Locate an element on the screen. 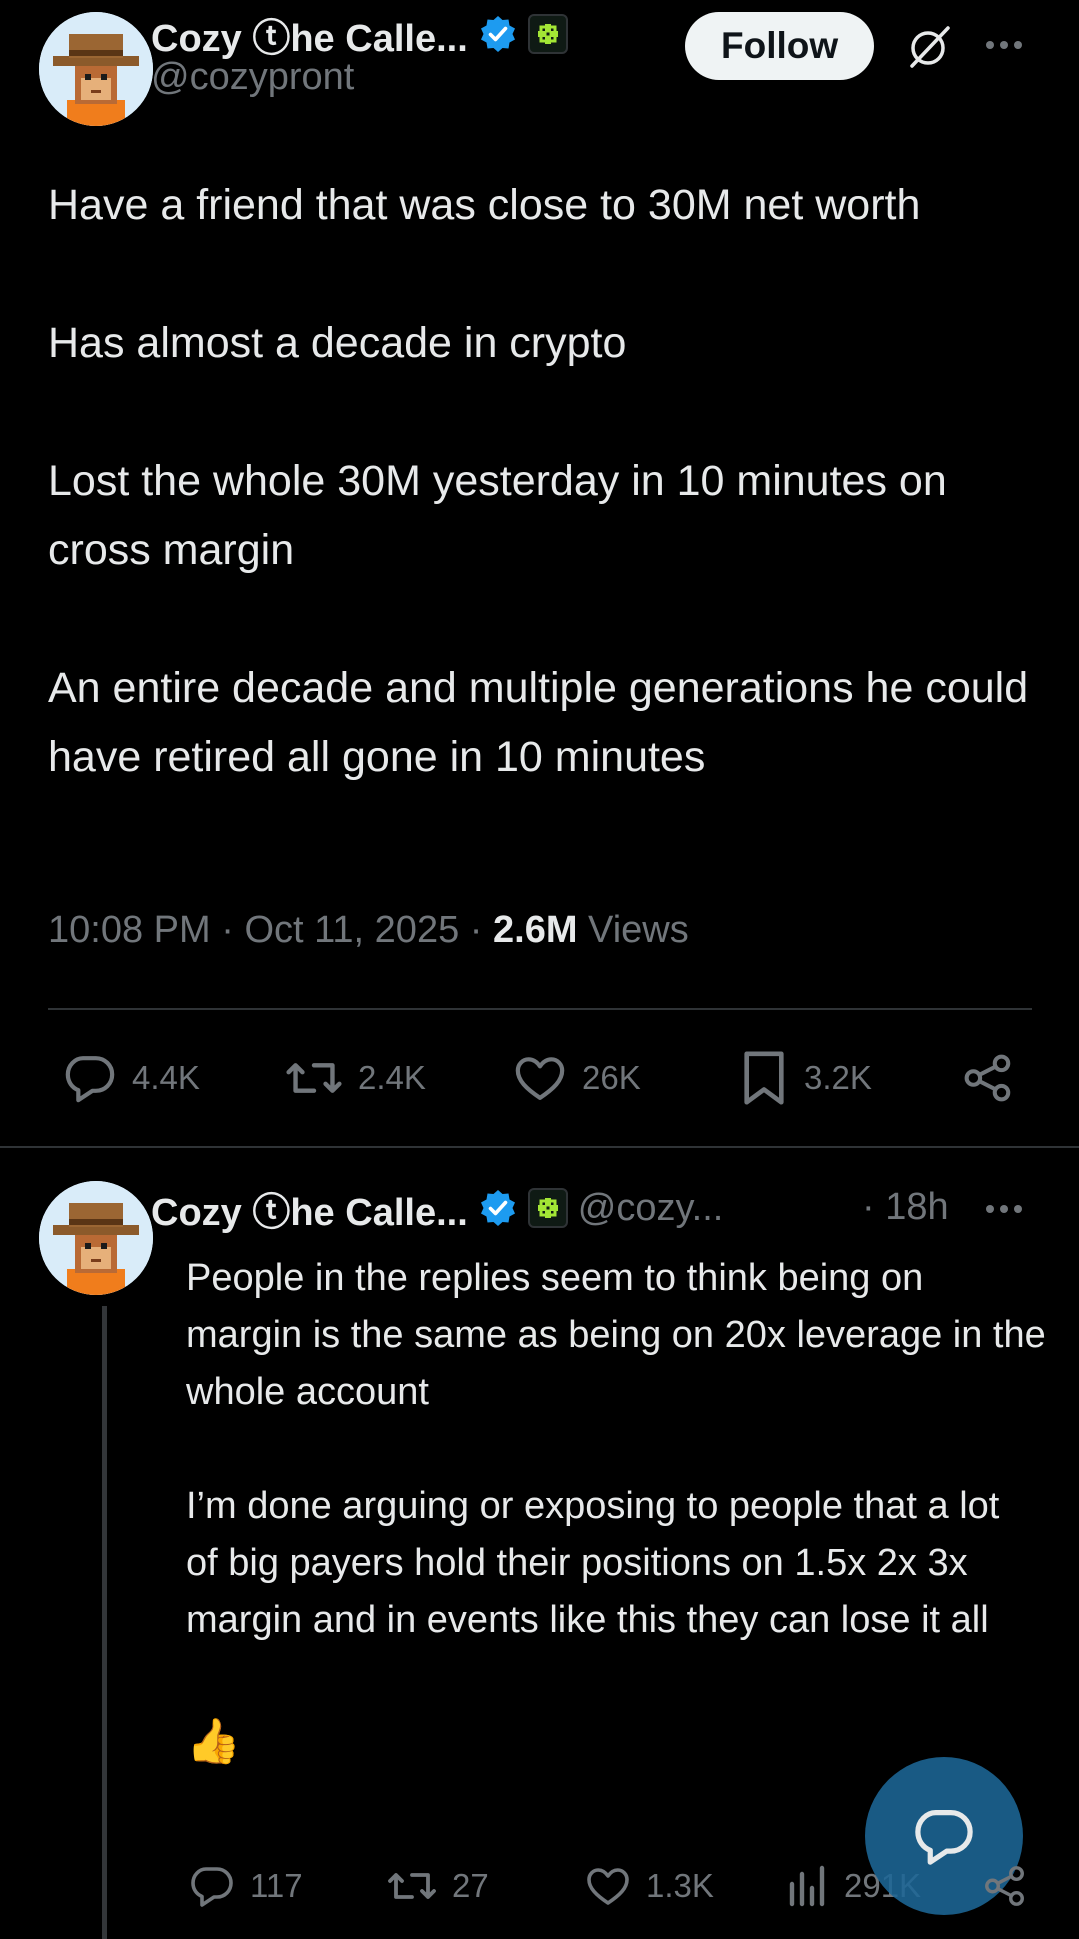 The image size is (1079, 1939). section-divider is located at coordinates (539, 1147).